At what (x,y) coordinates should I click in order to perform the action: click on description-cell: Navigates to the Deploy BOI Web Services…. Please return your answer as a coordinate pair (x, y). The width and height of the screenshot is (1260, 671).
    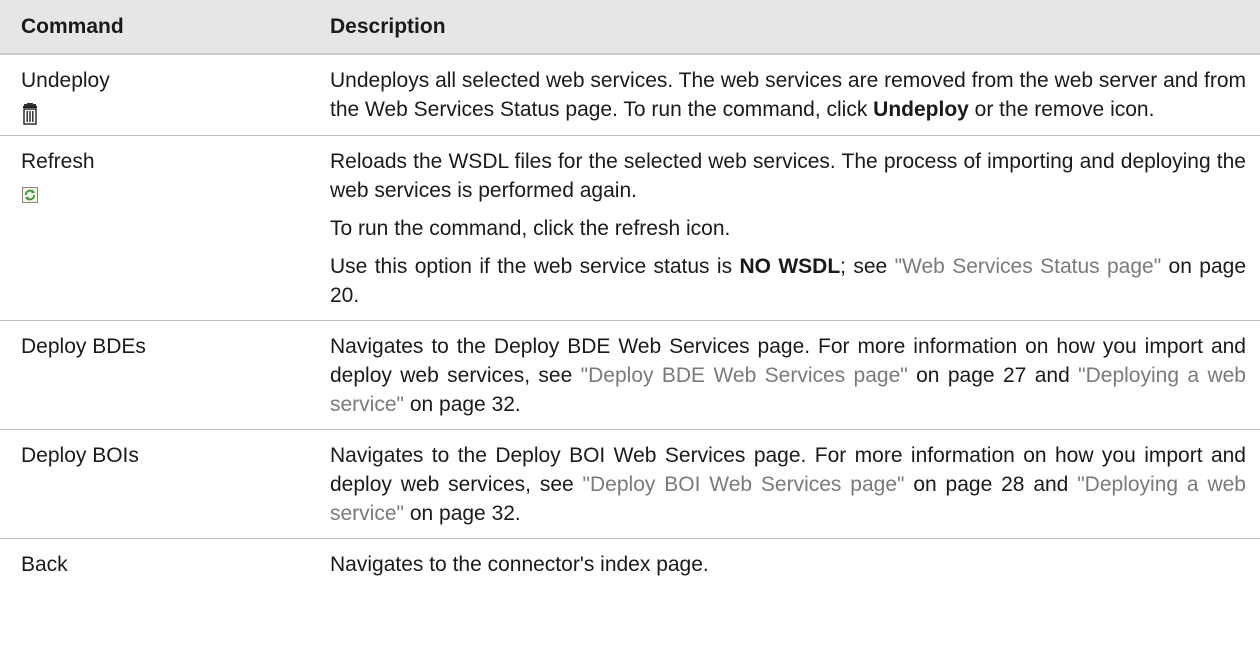
    Looking at the image, I should click on (786, 484).